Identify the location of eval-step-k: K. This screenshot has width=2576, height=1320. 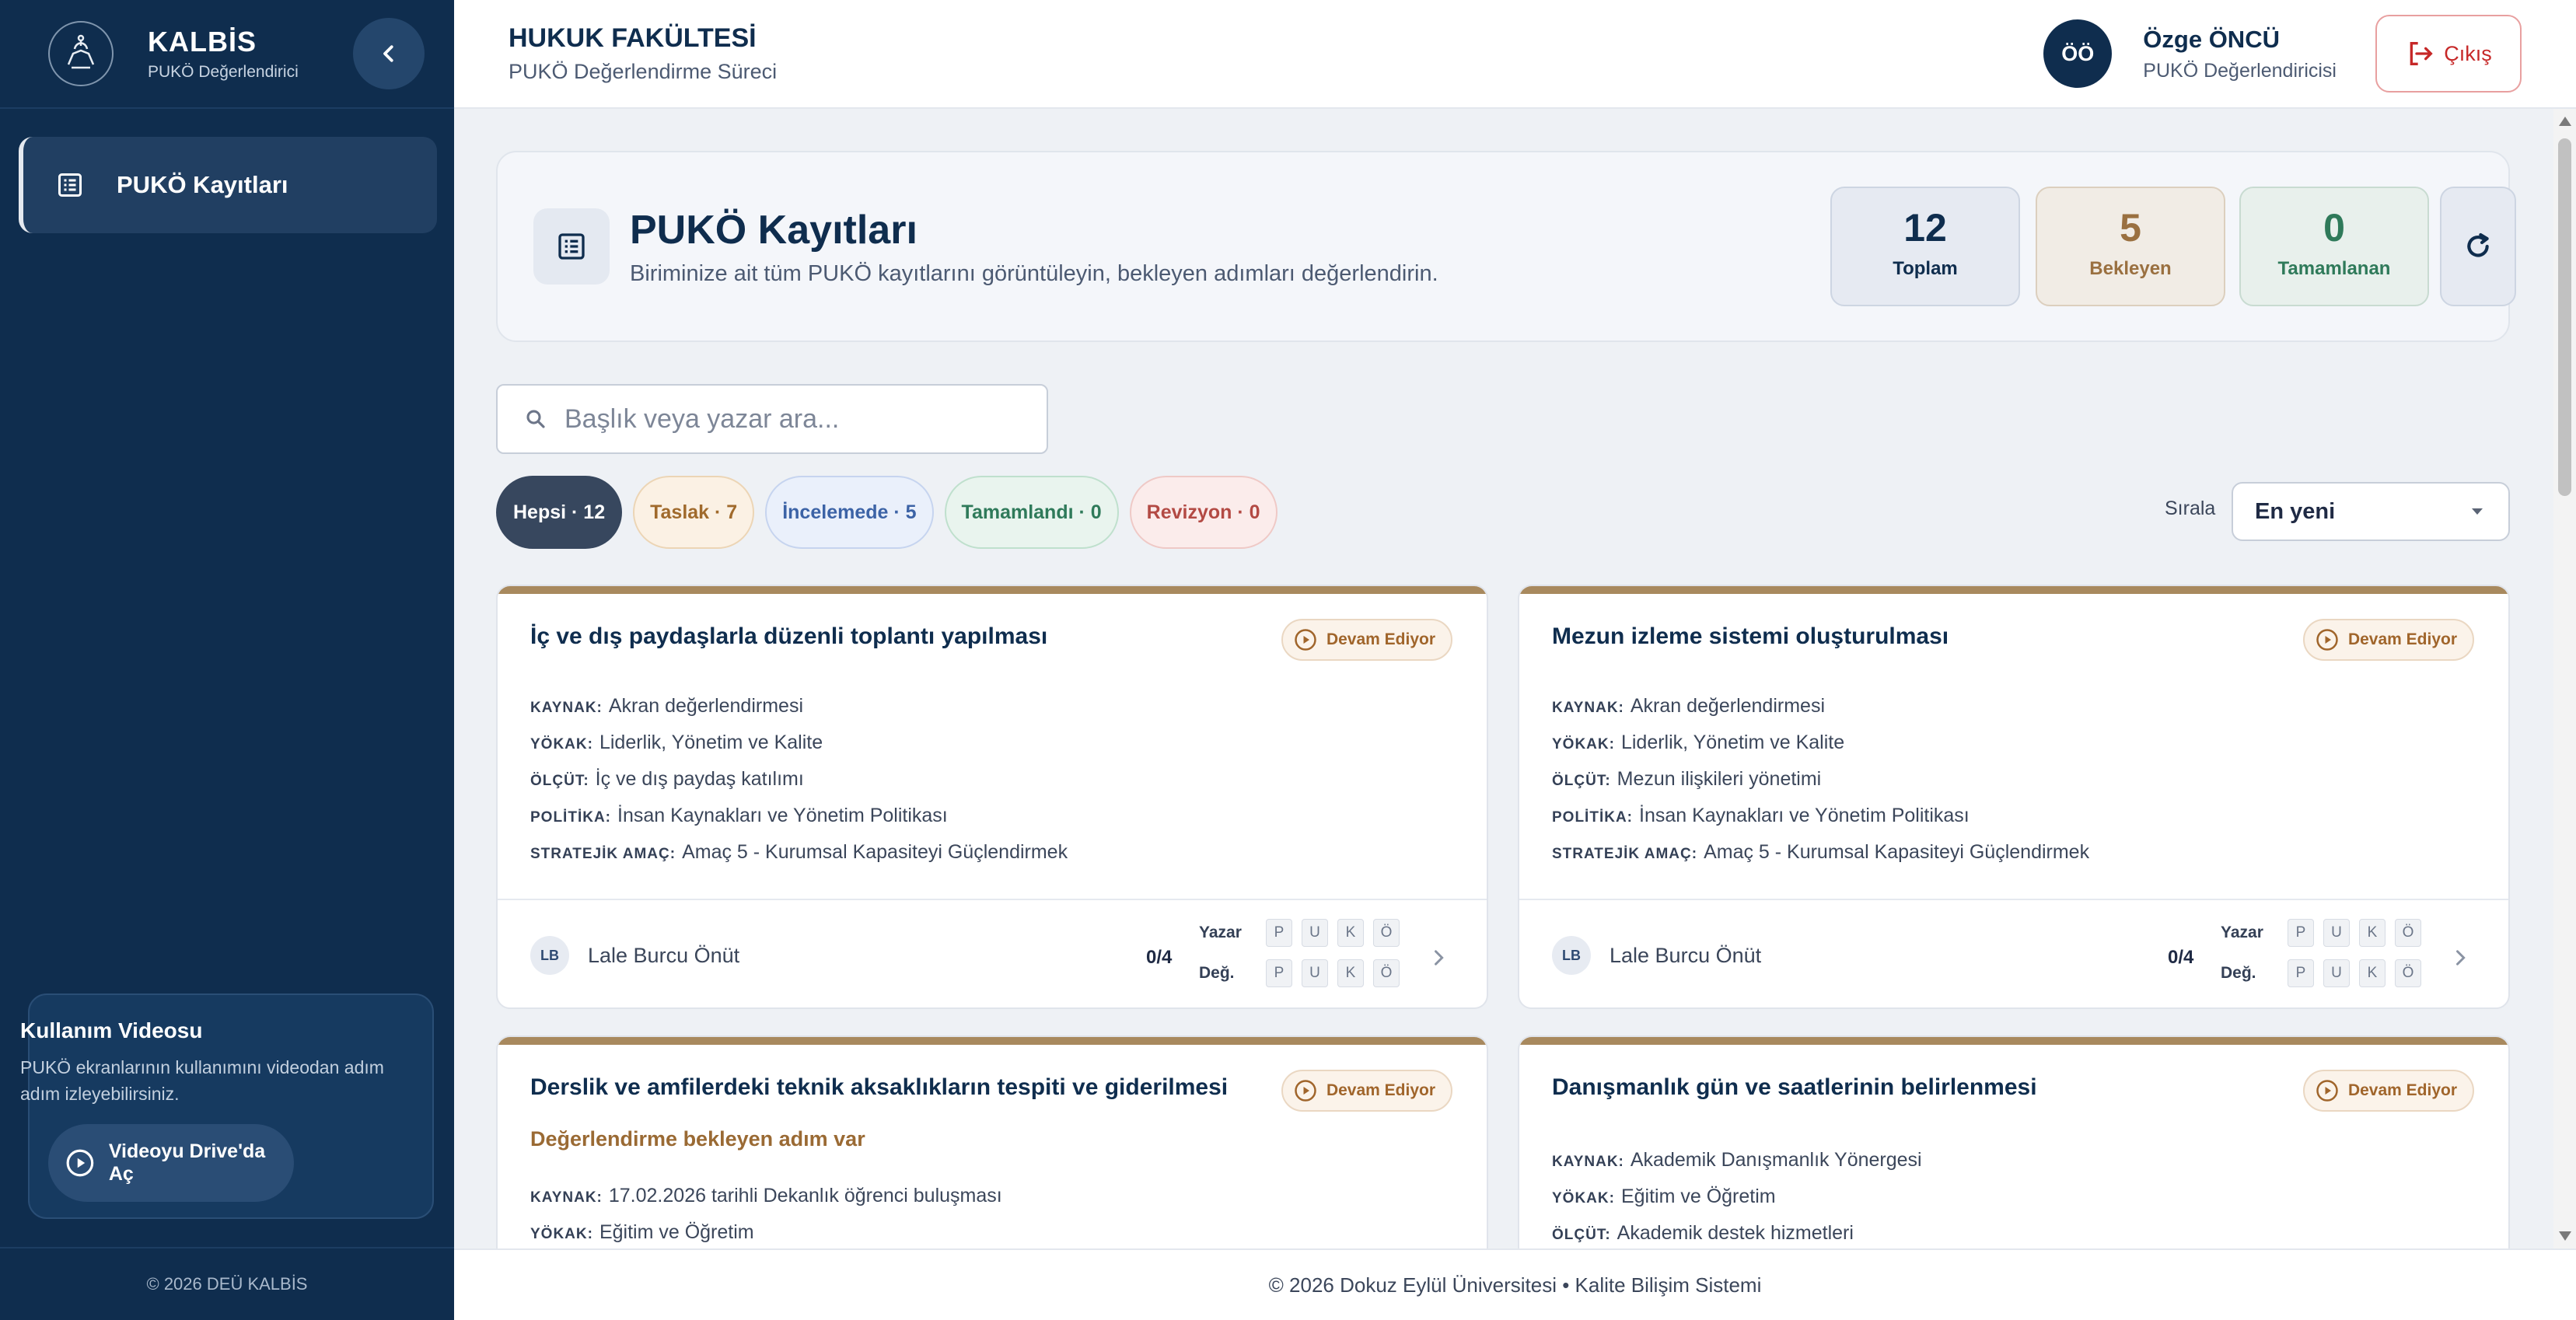
(1350, 973).